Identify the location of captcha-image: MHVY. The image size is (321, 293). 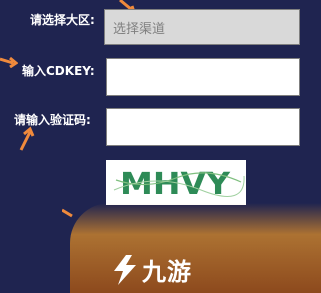
(176, 182).